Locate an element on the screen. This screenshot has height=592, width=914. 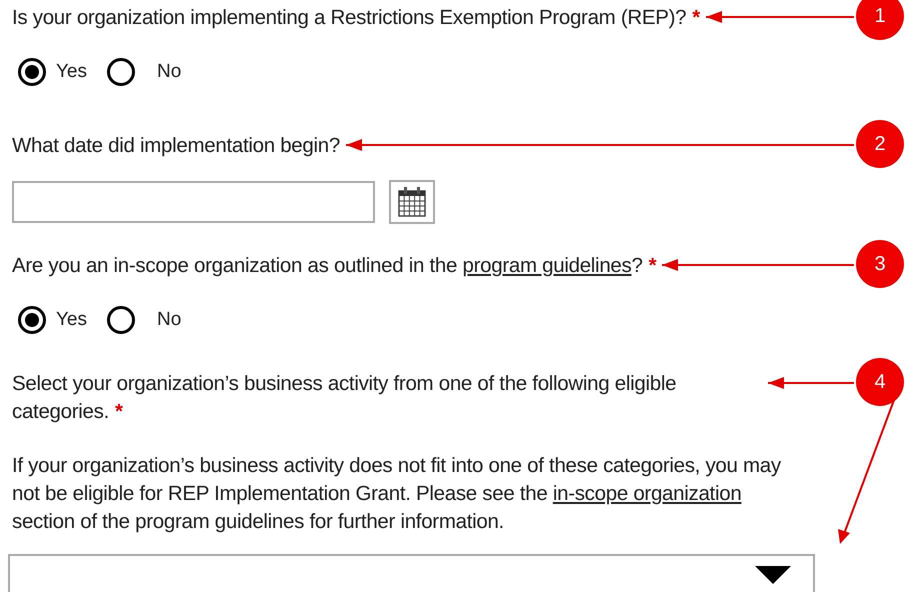
calendar-button is located at coordinates (412, 202).